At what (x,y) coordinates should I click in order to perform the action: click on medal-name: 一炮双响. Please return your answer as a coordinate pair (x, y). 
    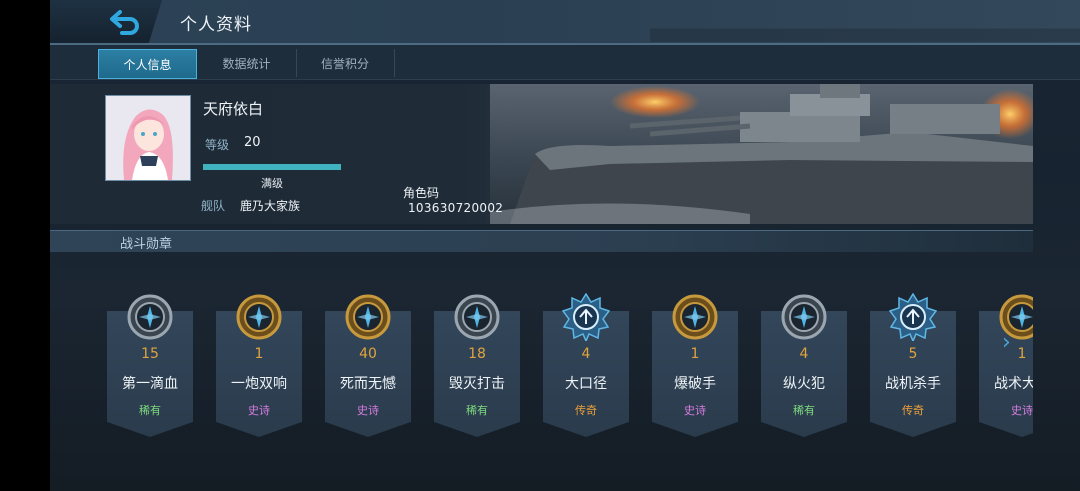
    Looking at the image, I should click on (259, 384).